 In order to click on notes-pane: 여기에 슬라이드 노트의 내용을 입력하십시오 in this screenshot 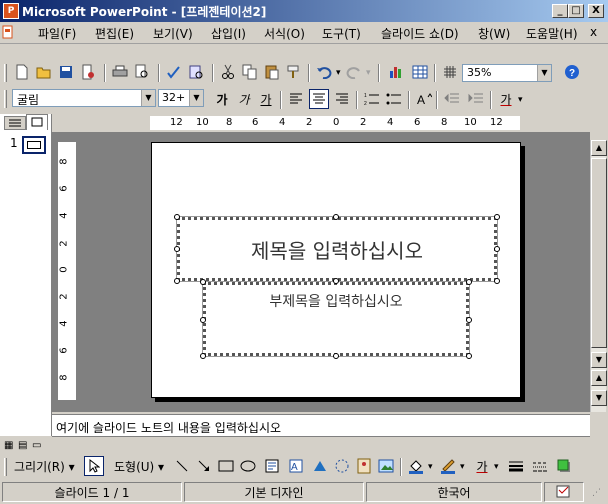, I will do `click(321, 425)`.